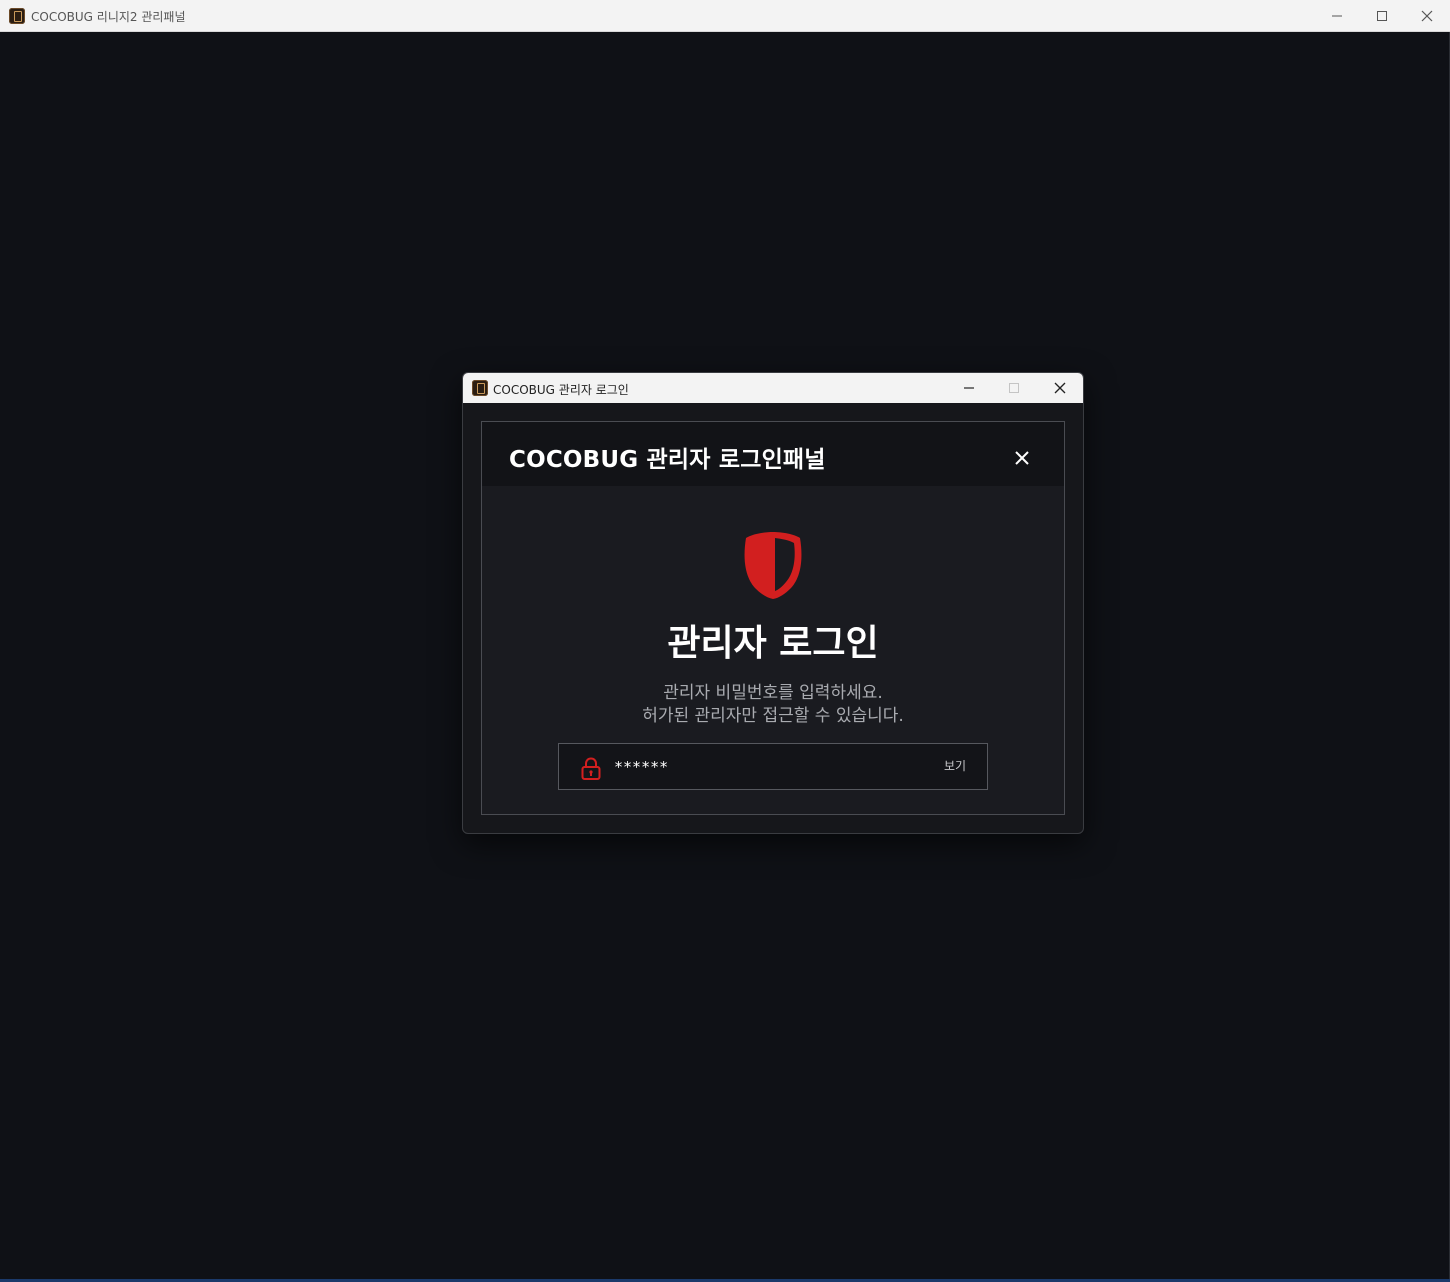  Describe the element at coordinates (17, 16) in the screenshot. I see `app-icon` at that location.